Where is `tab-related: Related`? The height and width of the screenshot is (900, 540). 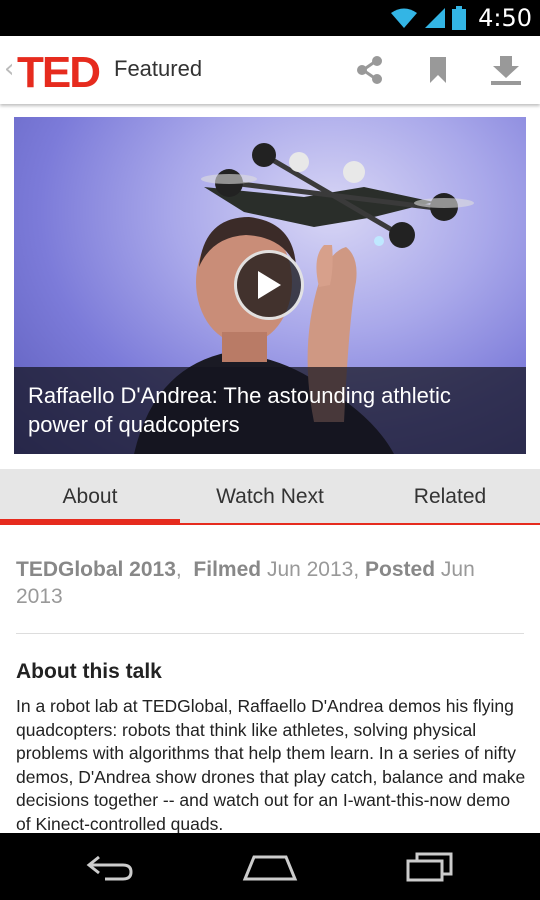 tab-related: Related is located at coordinates (450, 497).